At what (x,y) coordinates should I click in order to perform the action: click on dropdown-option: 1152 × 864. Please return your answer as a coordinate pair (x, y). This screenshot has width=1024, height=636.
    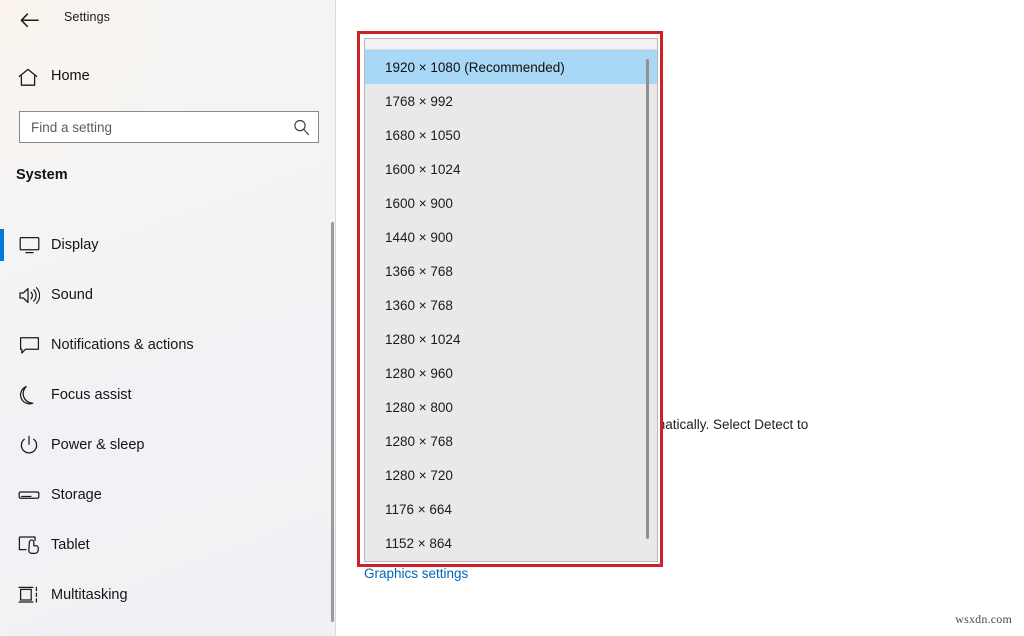
    Looking at the image, I should click on (511, 543).